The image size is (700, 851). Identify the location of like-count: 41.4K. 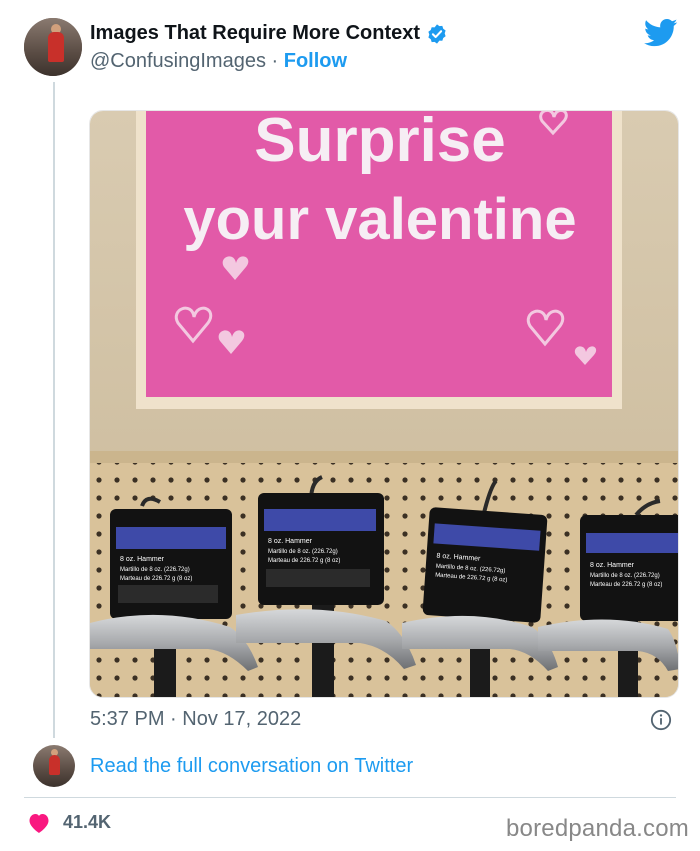
(87, 822).